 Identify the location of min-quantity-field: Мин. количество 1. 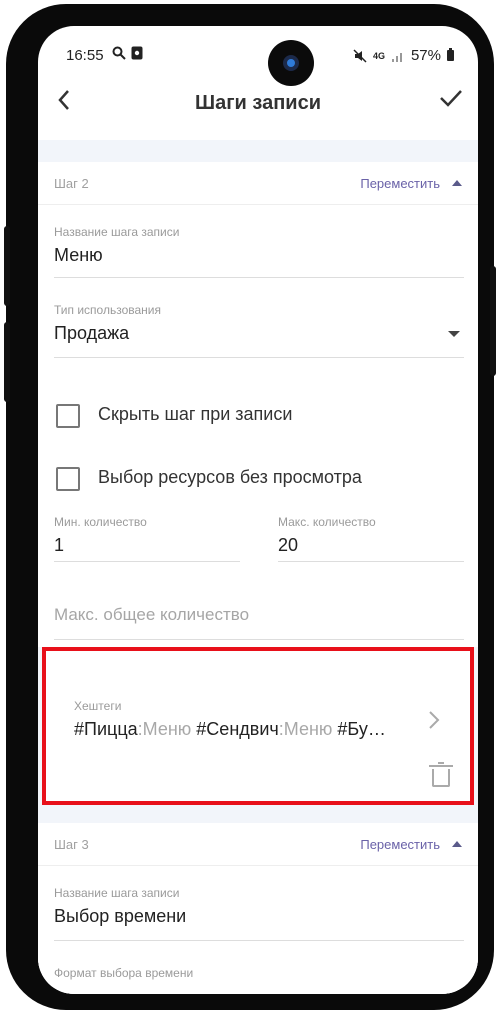
(147, 538).